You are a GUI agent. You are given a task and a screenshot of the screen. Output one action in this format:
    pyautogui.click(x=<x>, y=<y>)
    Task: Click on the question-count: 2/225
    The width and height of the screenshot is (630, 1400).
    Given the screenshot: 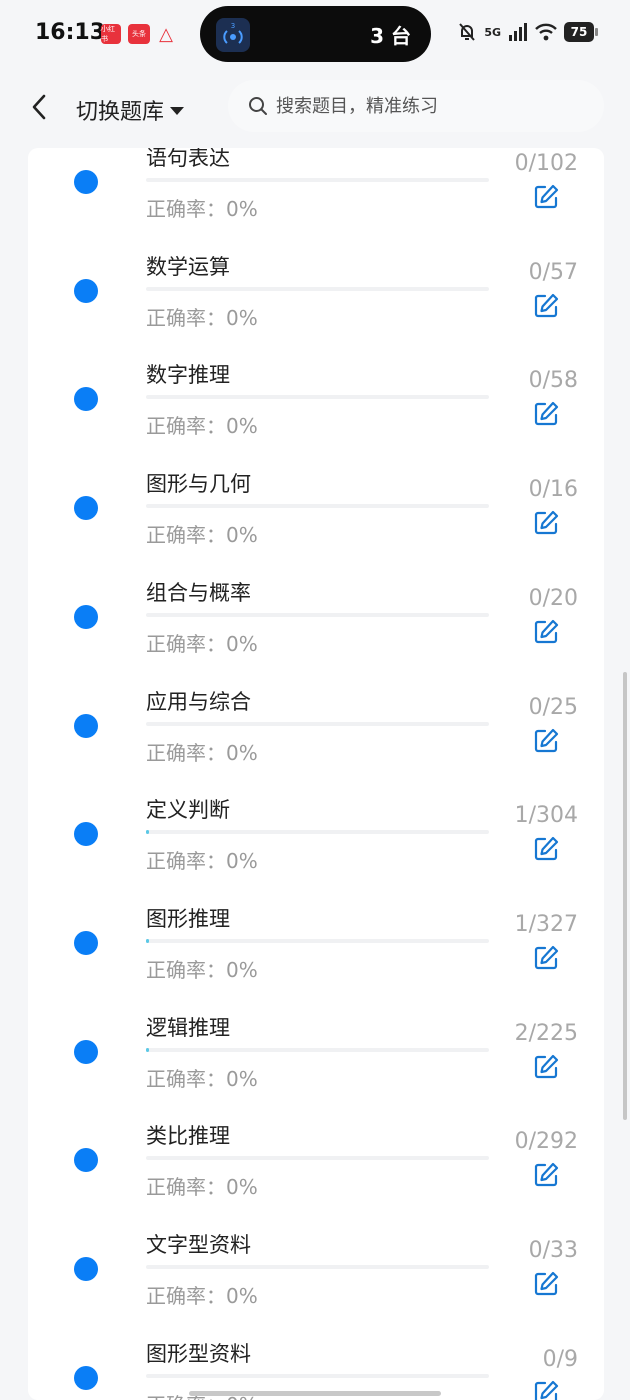 What is the action you would take?
    pyautogui.click(x=546, y=1033)
    